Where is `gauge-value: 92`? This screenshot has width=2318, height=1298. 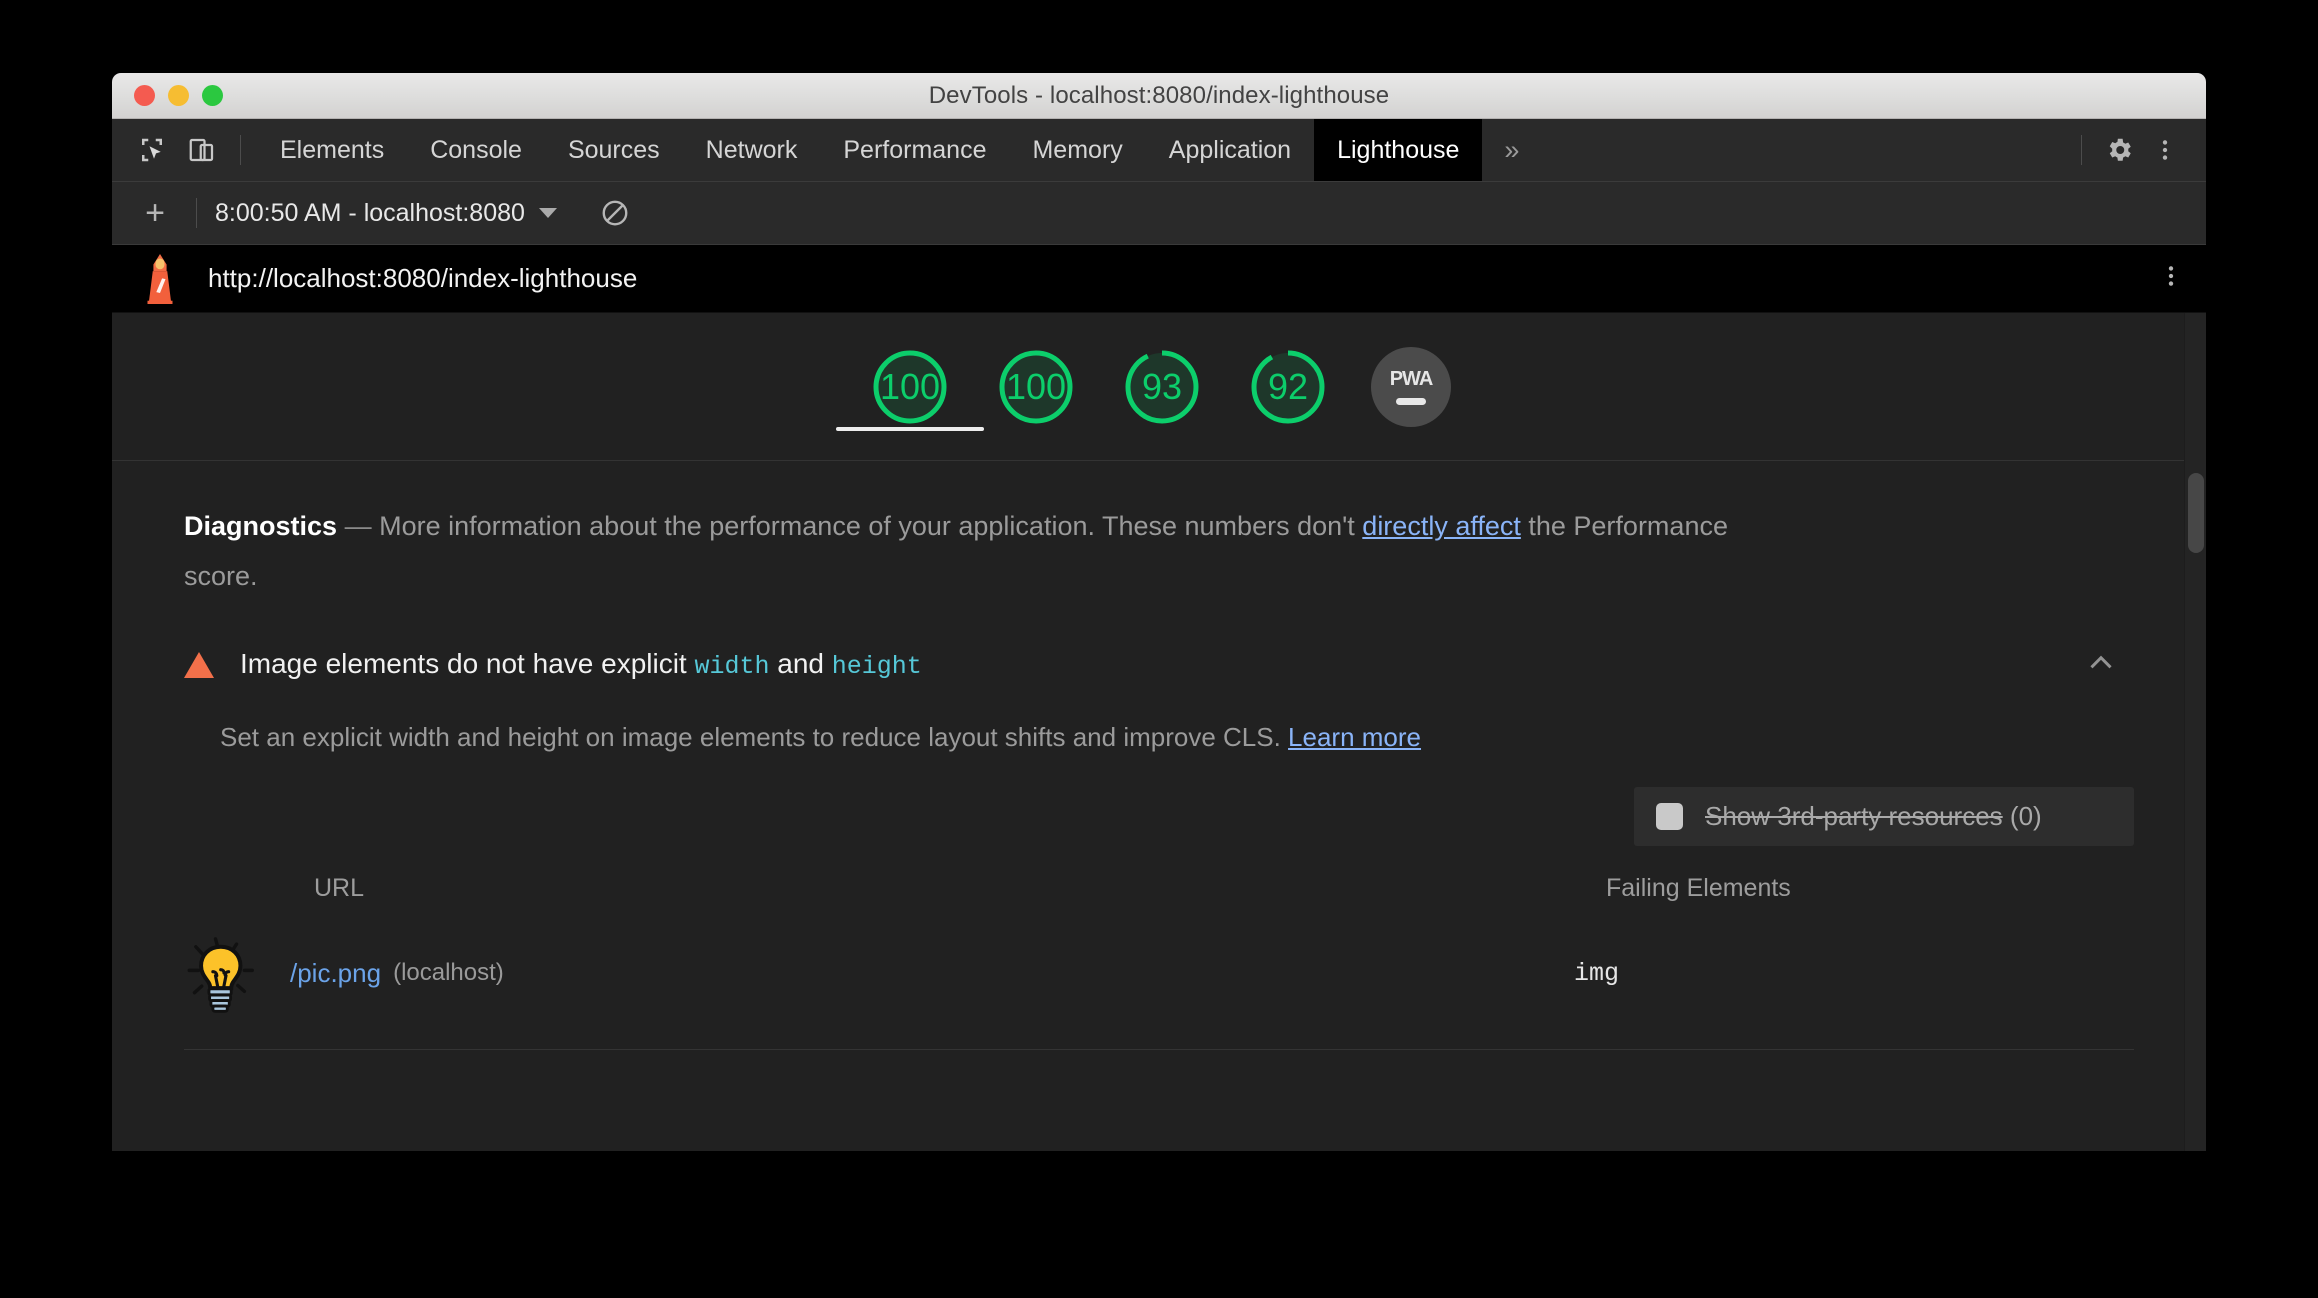
gauge-value: 92 is located at coordinates (1288, 386).